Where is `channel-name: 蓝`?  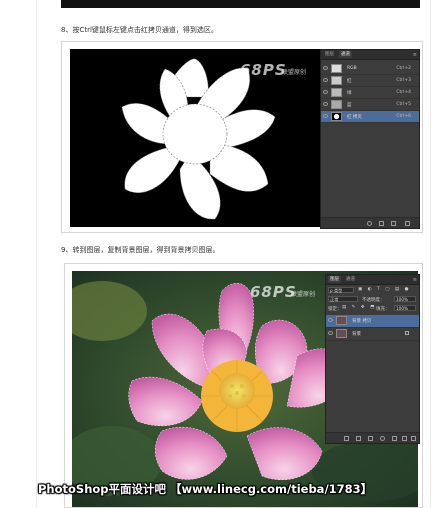
channel-name: 蓝 is located at coordinates (349, 105).